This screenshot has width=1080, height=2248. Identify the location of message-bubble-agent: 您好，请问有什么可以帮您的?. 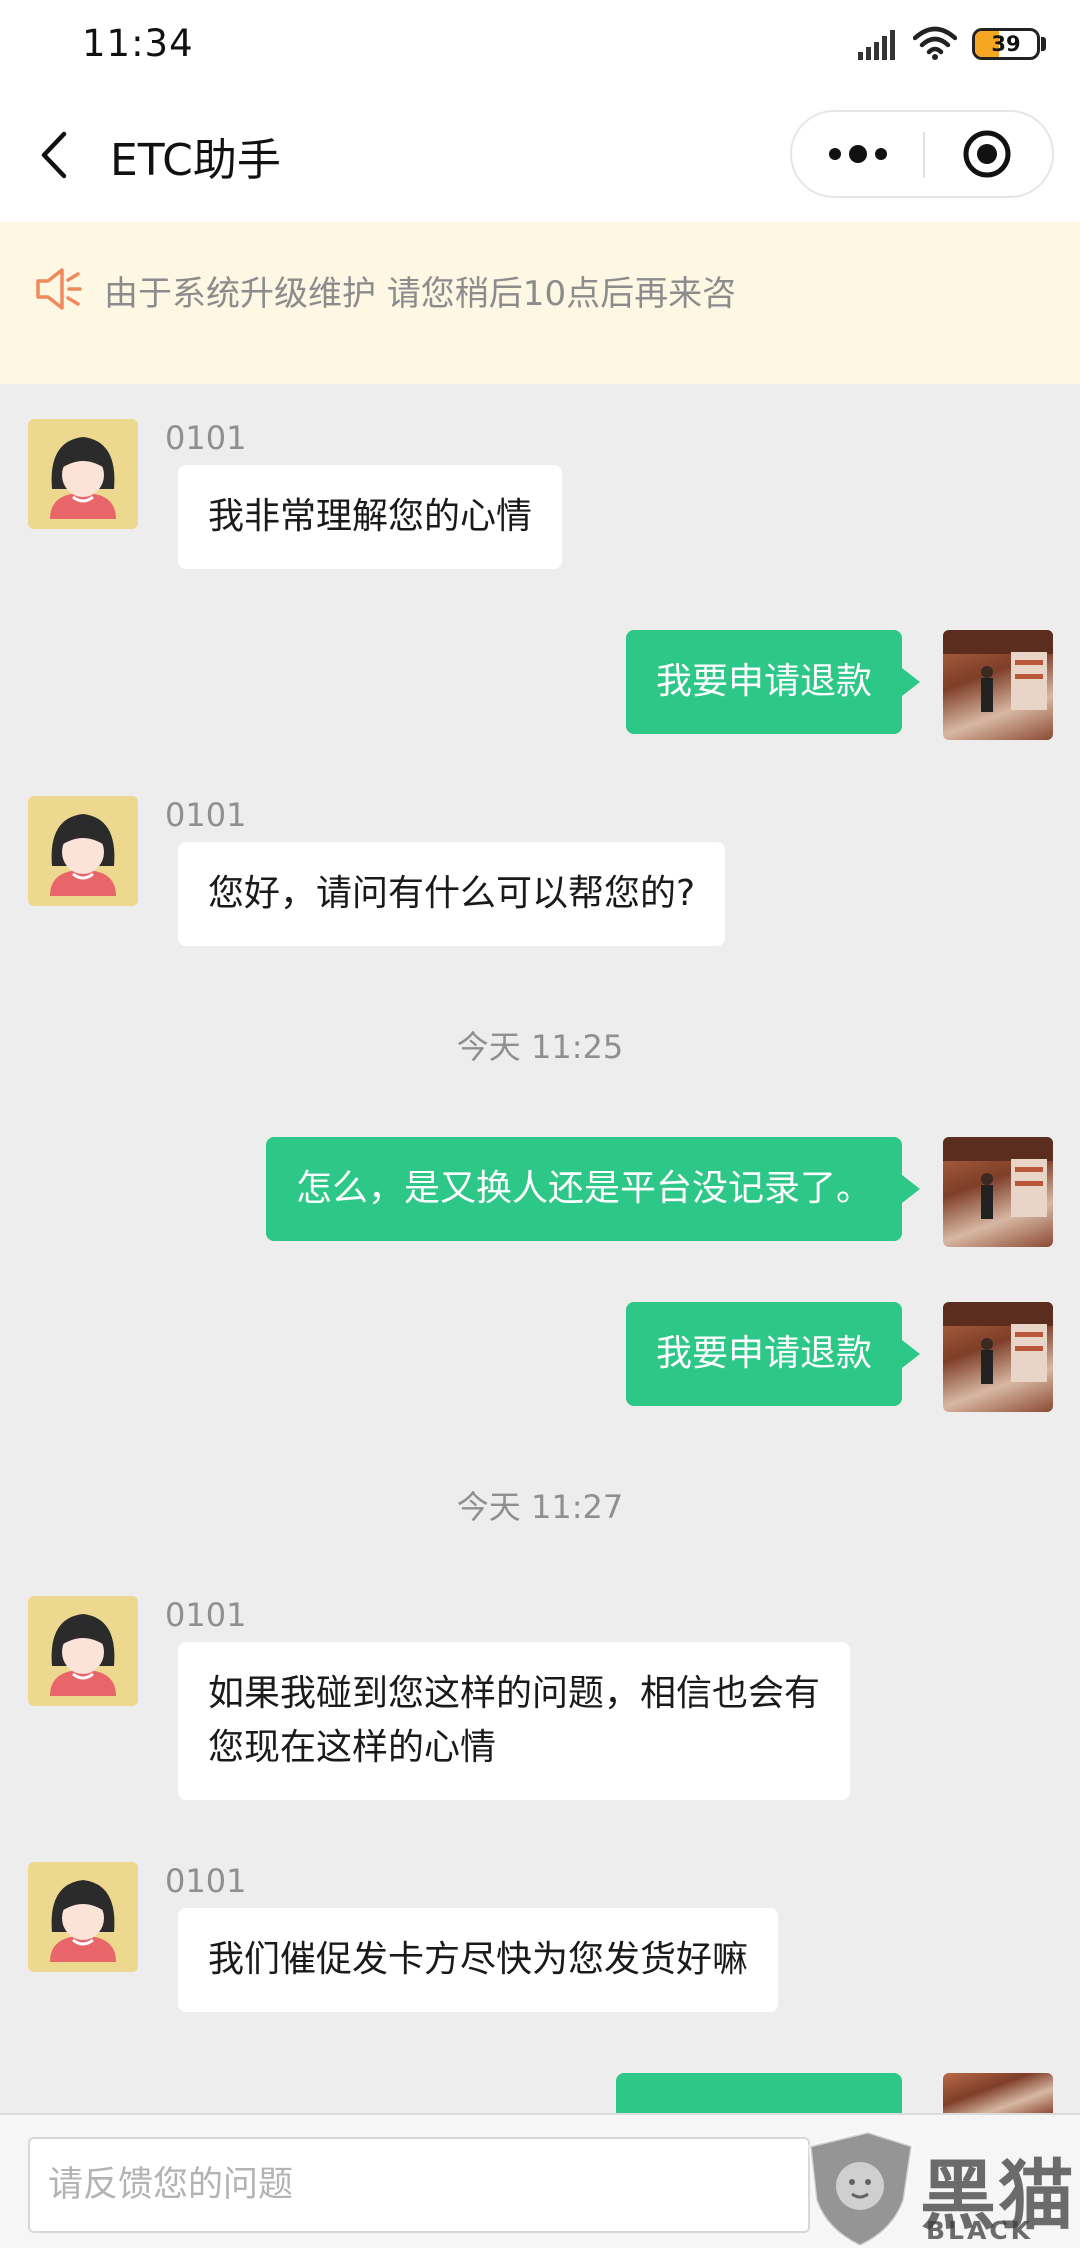
(452, 894).